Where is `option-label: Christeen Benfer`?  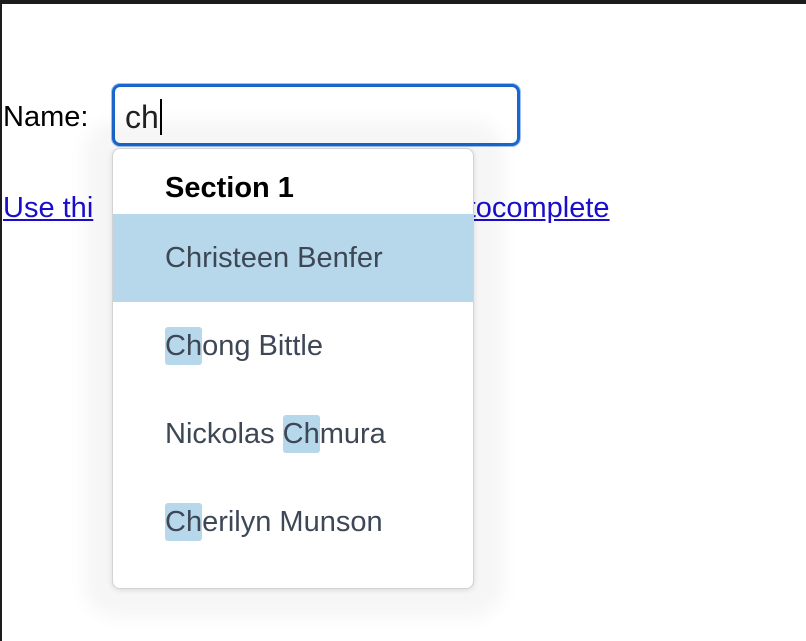 option-label: Christeen Benfer is located at coordinates (274, 258).